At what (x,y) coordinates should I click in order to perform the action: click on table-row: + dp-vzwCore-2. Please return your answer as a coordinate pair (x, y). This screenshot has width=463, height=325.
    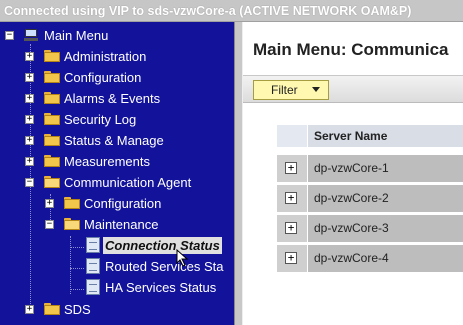
    Looking at the image, I should click on (370, 198).